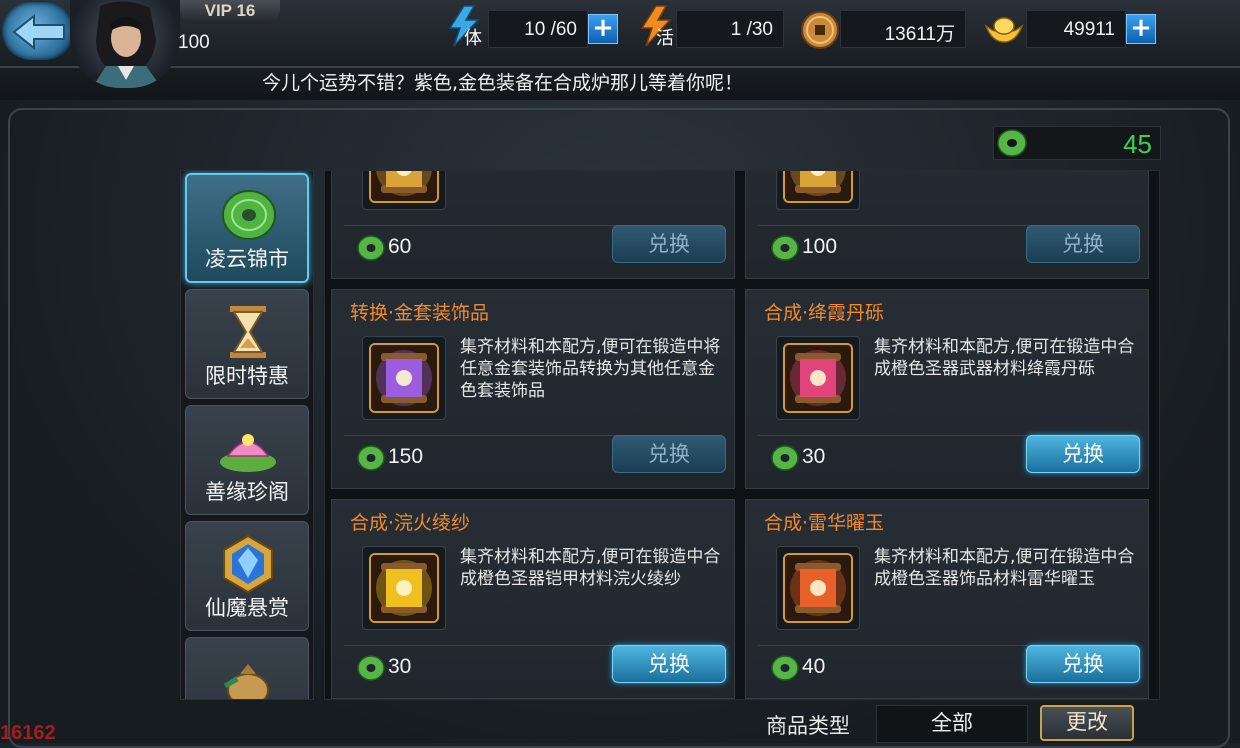 Image resolution: width=1240 pixels, height=748 pixels. Describe the element at coordinates (247, 608) in the screenshot. I see `tab-label: 仙魔悬赏` at that location.